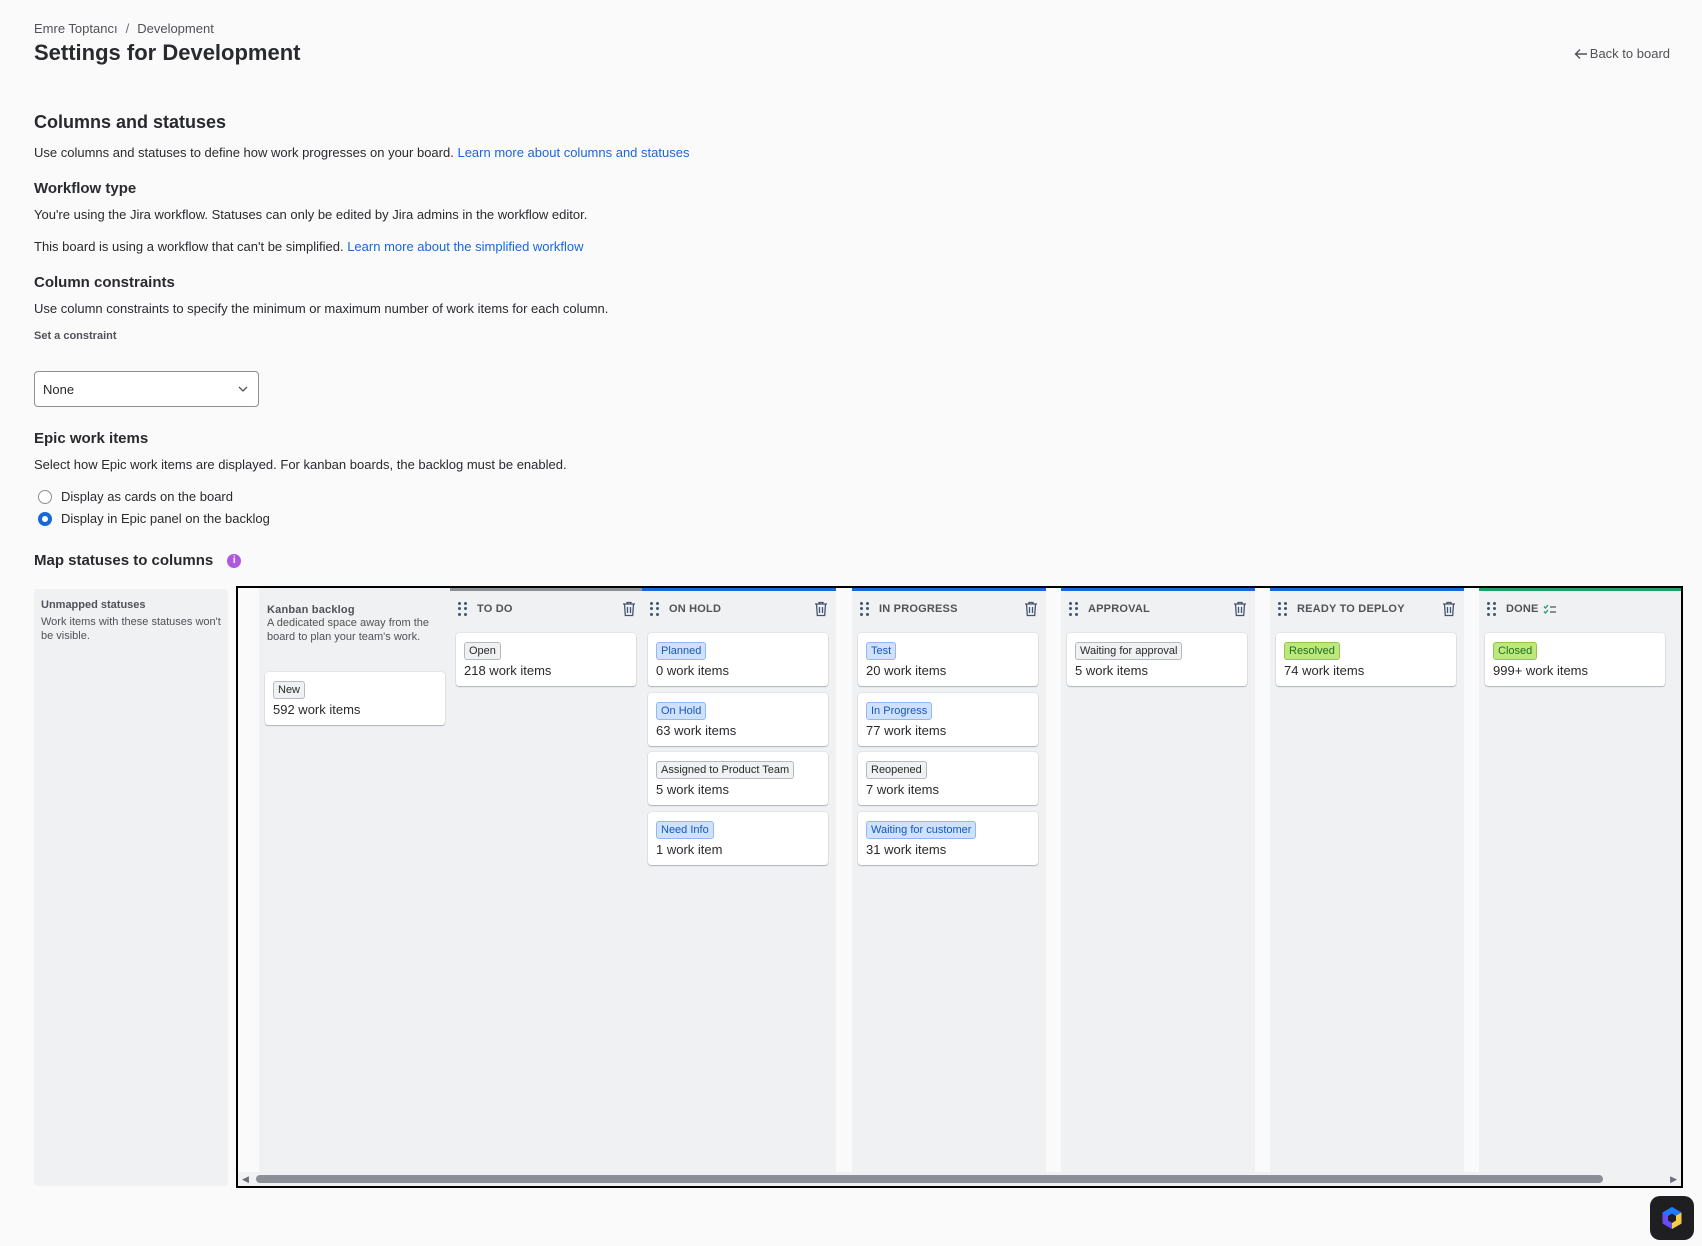  I want to click on column-header: ON HOLD, so click(739, 609).